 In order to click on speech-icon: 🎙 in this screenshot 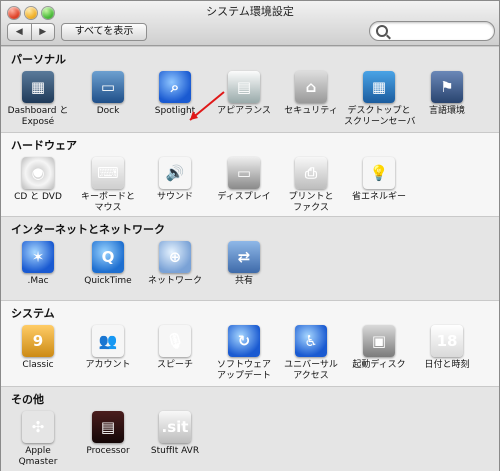, I will do `click(175, 341)`.